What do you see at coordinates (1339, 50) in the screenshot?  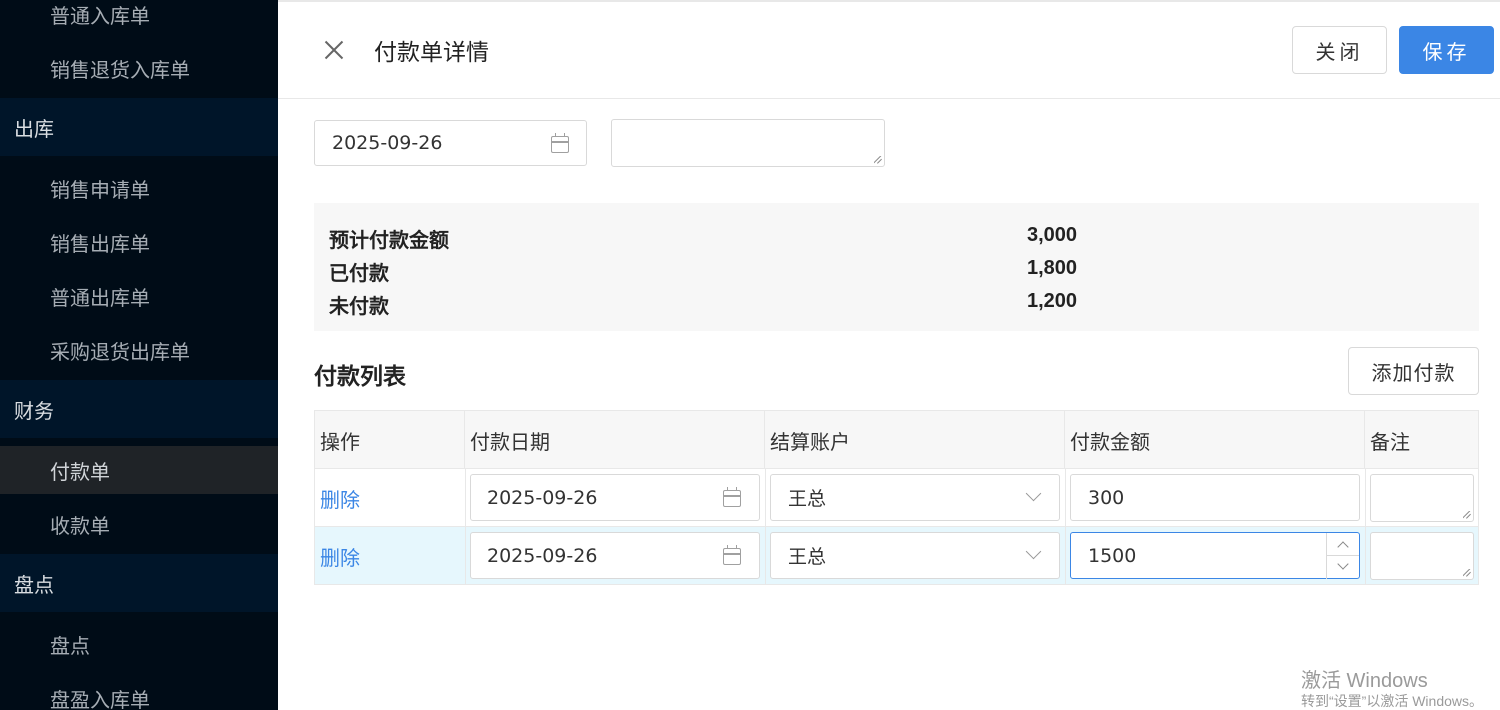 I see `close-button: 关闭` at bounding box center [1339, 50].